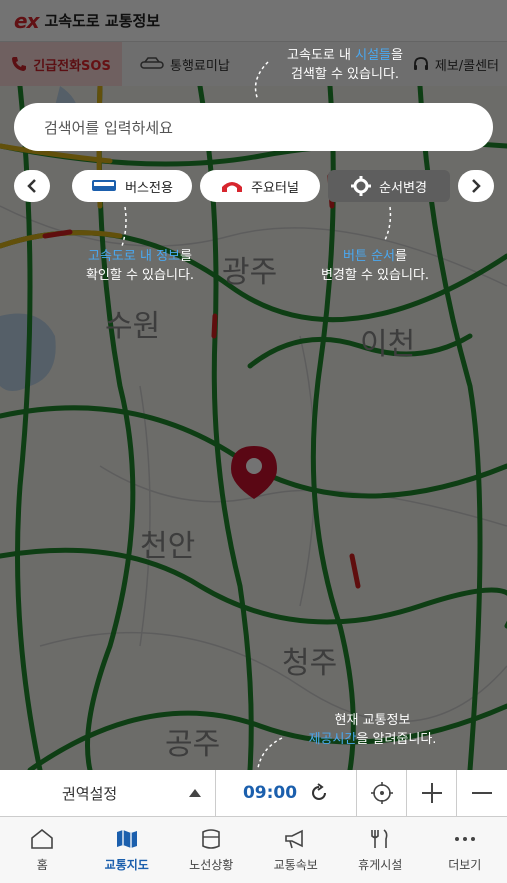  What do you see at coordinates (372, 720) in the screenshot?
I see `tip-text: 현재 교통정보` at bounding box center [372, 720].